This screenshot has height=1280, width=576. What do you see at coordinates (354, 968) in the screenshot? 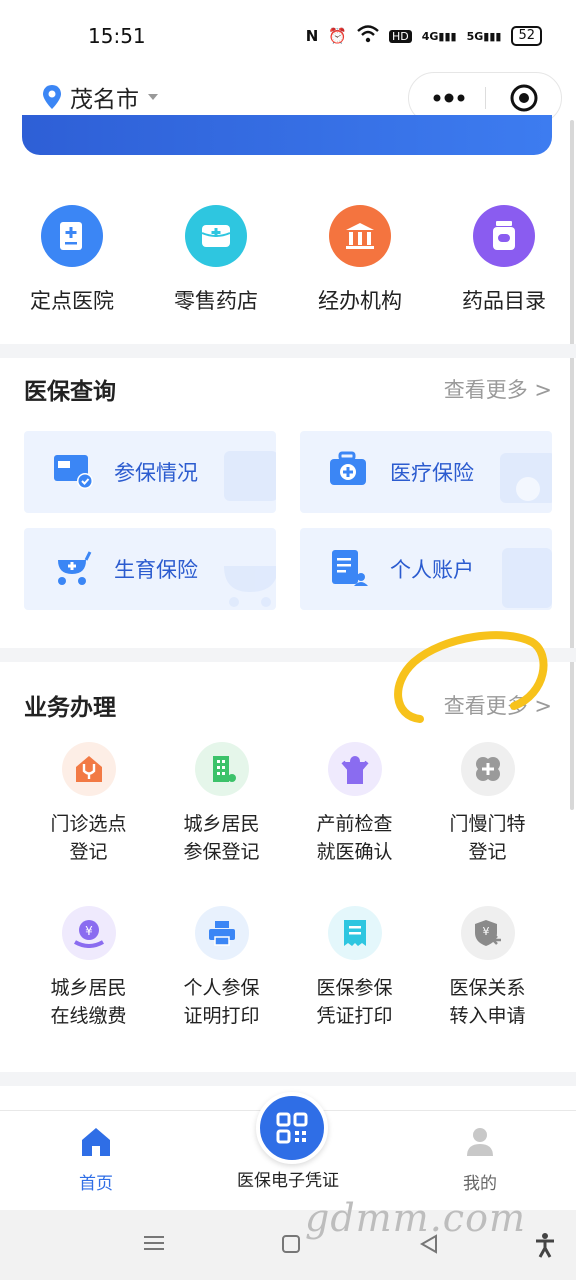
I see `service-item: 医保参保 凭证打印` at bounding box center [354, 968].